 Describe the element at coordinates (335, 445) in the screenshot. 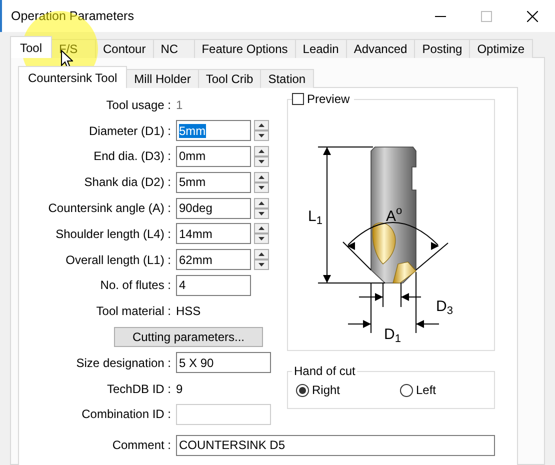

I see `text-field: COUNTERSINK D5` at that location.